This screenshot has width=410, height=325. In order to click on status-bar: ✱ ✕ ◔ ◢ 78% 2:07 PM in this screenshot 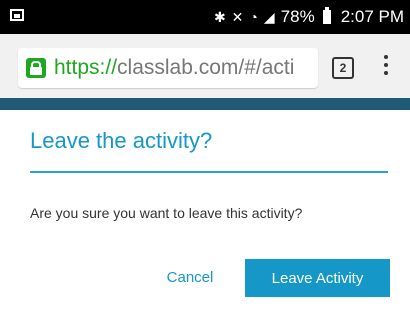, I will do `click(205, 17)`.